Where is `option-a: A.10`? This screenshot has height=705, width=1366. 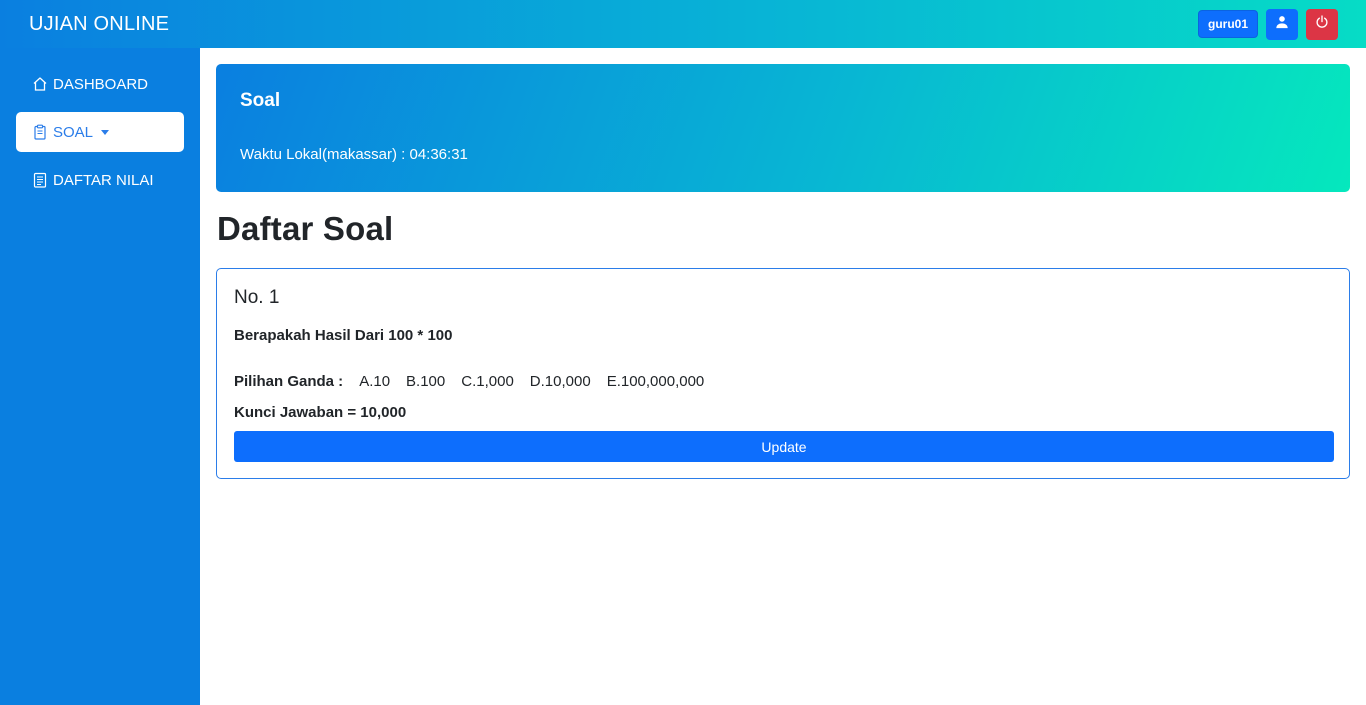 option-a: A.10 is located at coordinates (375, 381).